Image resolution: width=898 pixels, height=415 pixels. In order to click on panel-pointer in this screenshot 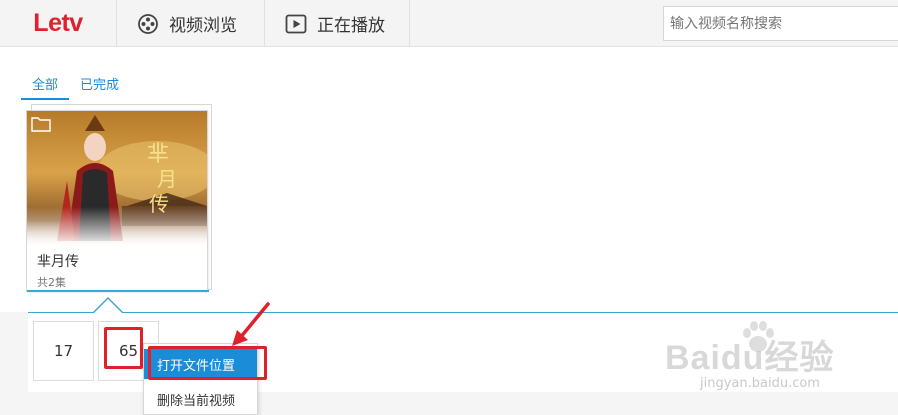, I will do `click(108, 306)`.